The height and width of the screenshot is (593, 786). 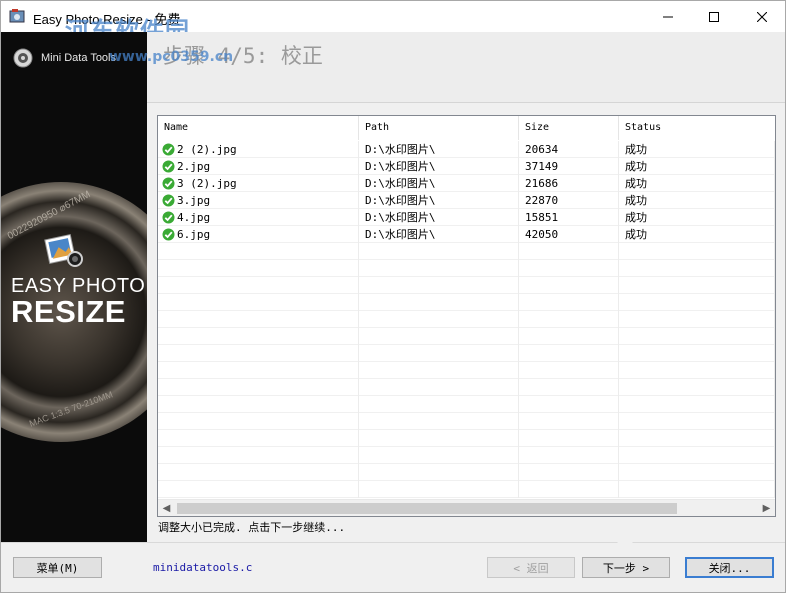 What do you see at coordinates (57, 567) in the screenshot?
I see `menu-button: 菜单(M)` at bounding box center [57, 567].